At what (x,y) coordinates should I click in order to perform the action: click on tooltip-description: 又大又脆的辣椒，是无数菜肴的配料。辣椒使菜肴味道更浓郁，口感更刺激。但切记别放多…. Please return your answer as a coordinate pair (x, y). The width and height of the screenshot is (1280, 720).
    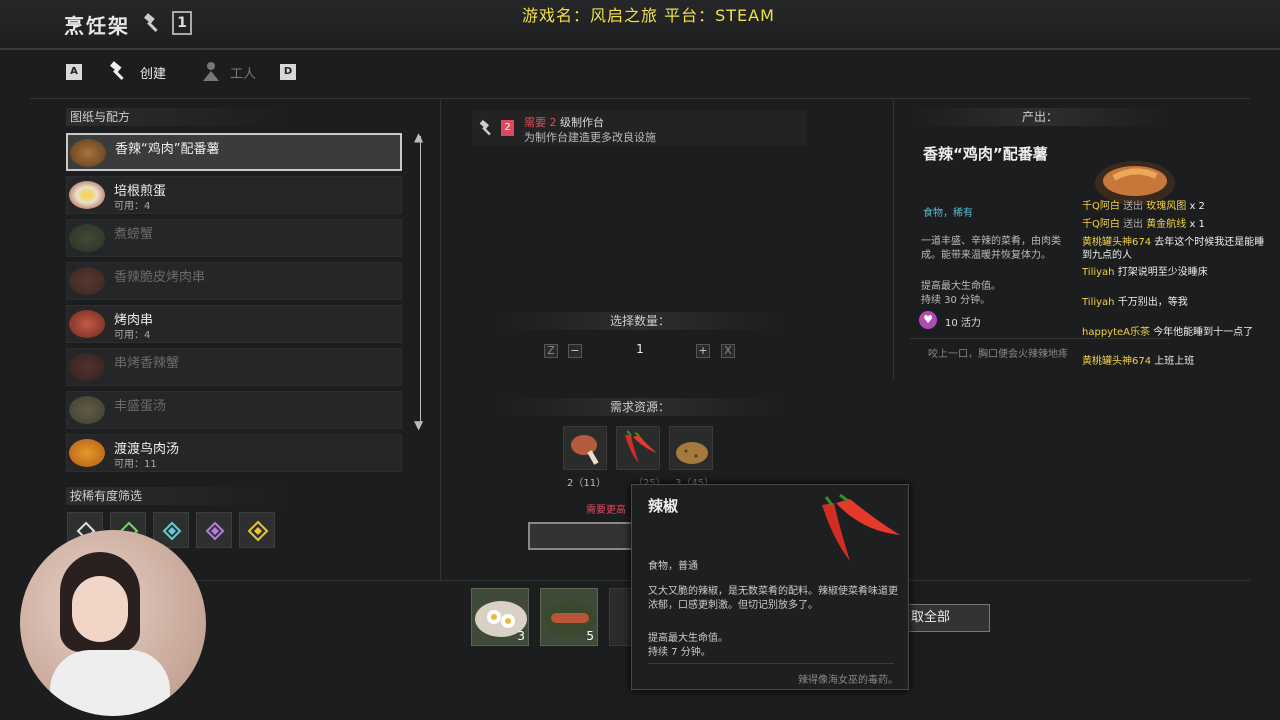
    Looking at the image, I should click on (773, 598).